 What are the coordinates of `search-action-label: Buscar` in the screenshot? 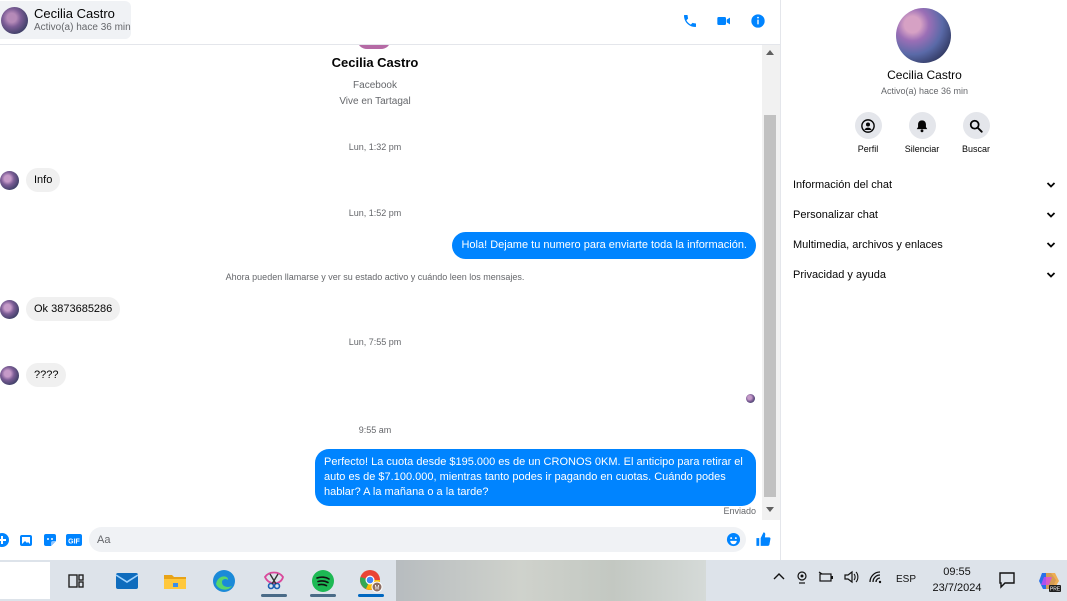 It's located at (975, 149).